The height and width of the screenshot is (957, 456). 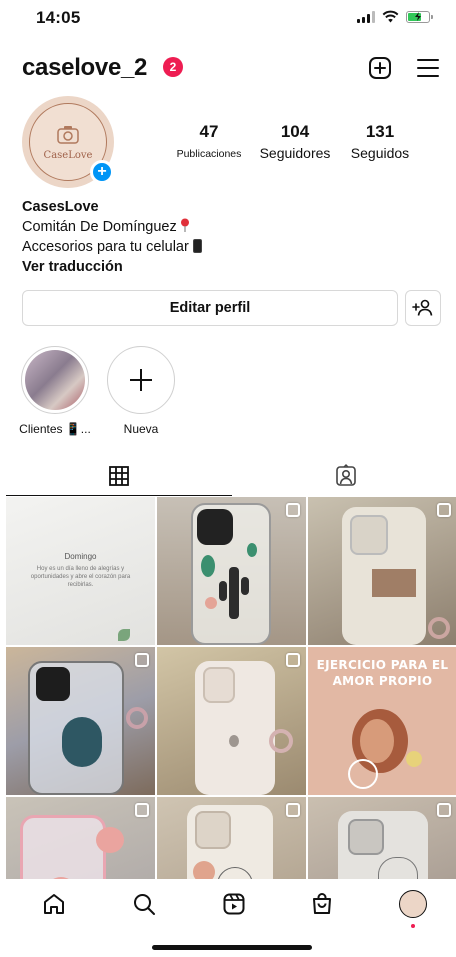 I want to click on stat-posts: 47 Publicaciones, so click(x=209, y=141).